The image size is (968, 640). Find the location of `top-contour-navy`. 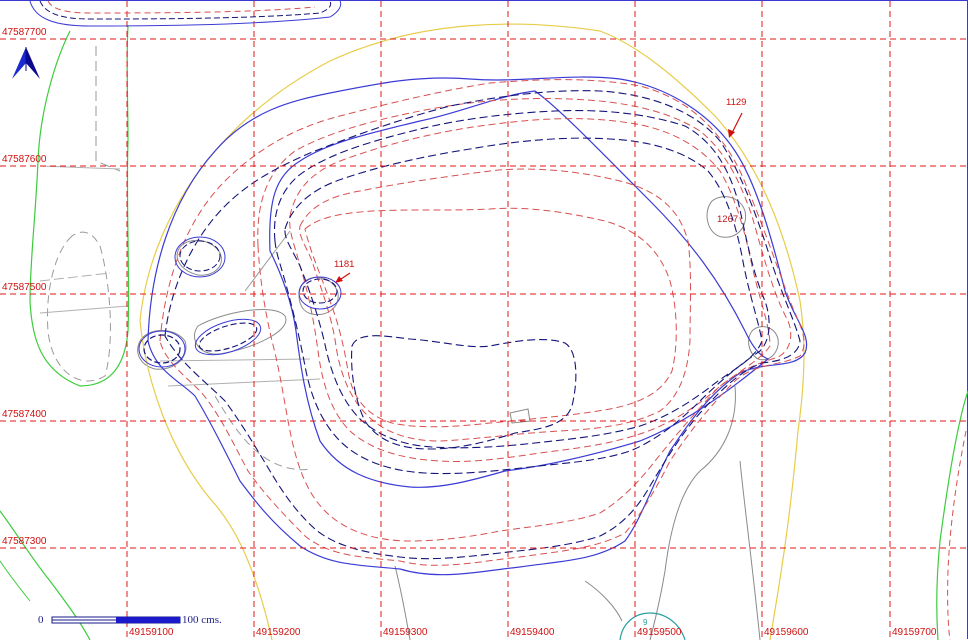

top-contour-navy is located at coordinates (185, 10).